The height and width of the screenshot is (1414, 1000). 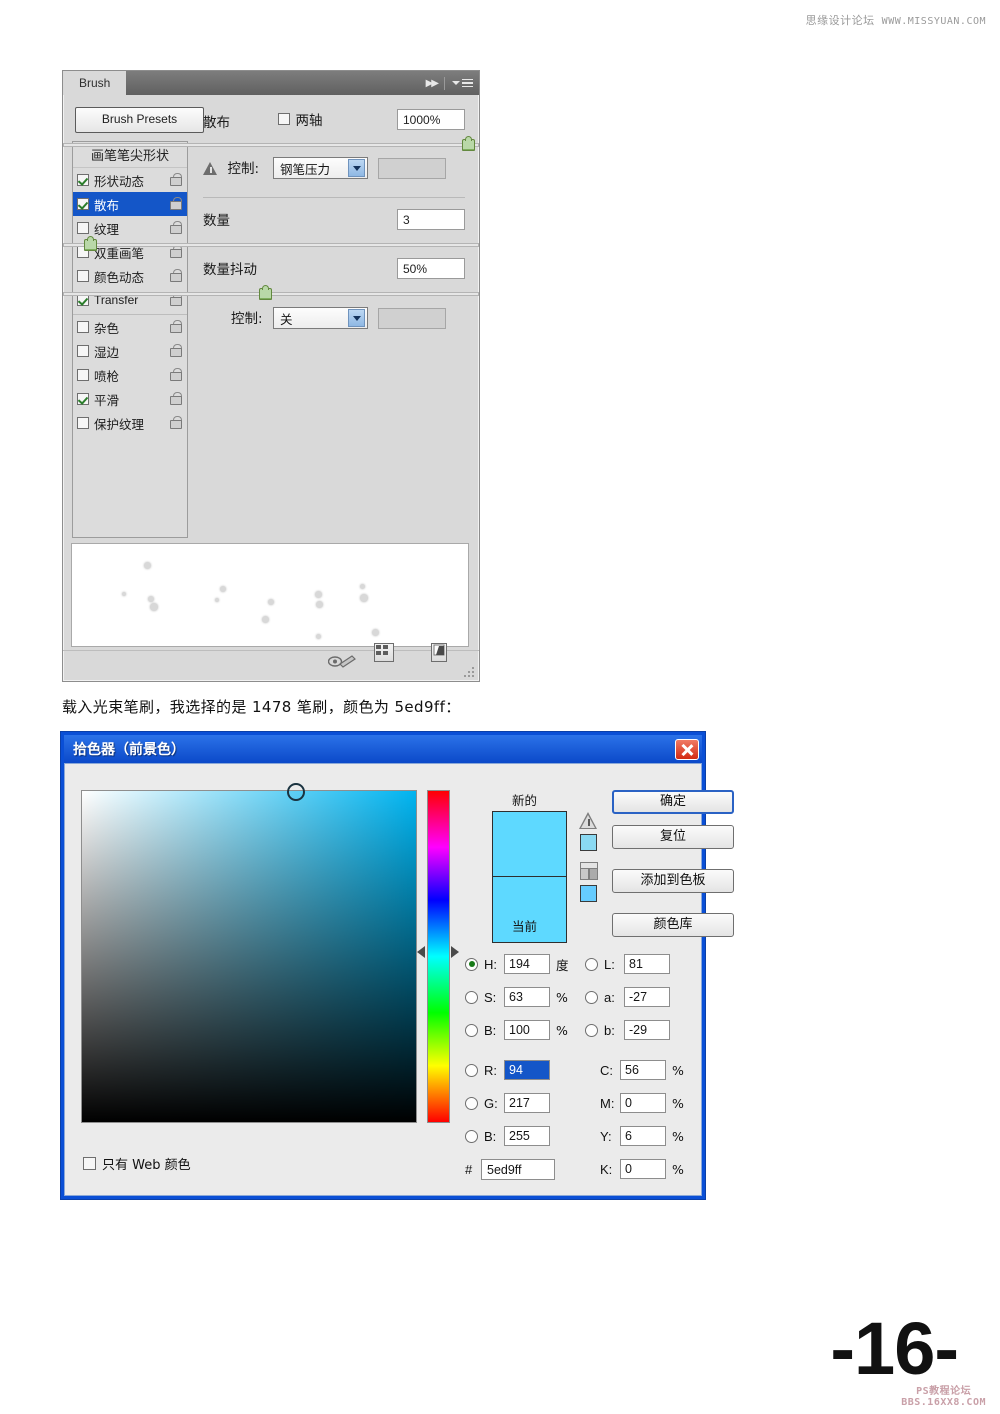 What do you see at coordinates (687, 749) in the screenshot?
I see `close-icon` at bounding box center [687, 749].